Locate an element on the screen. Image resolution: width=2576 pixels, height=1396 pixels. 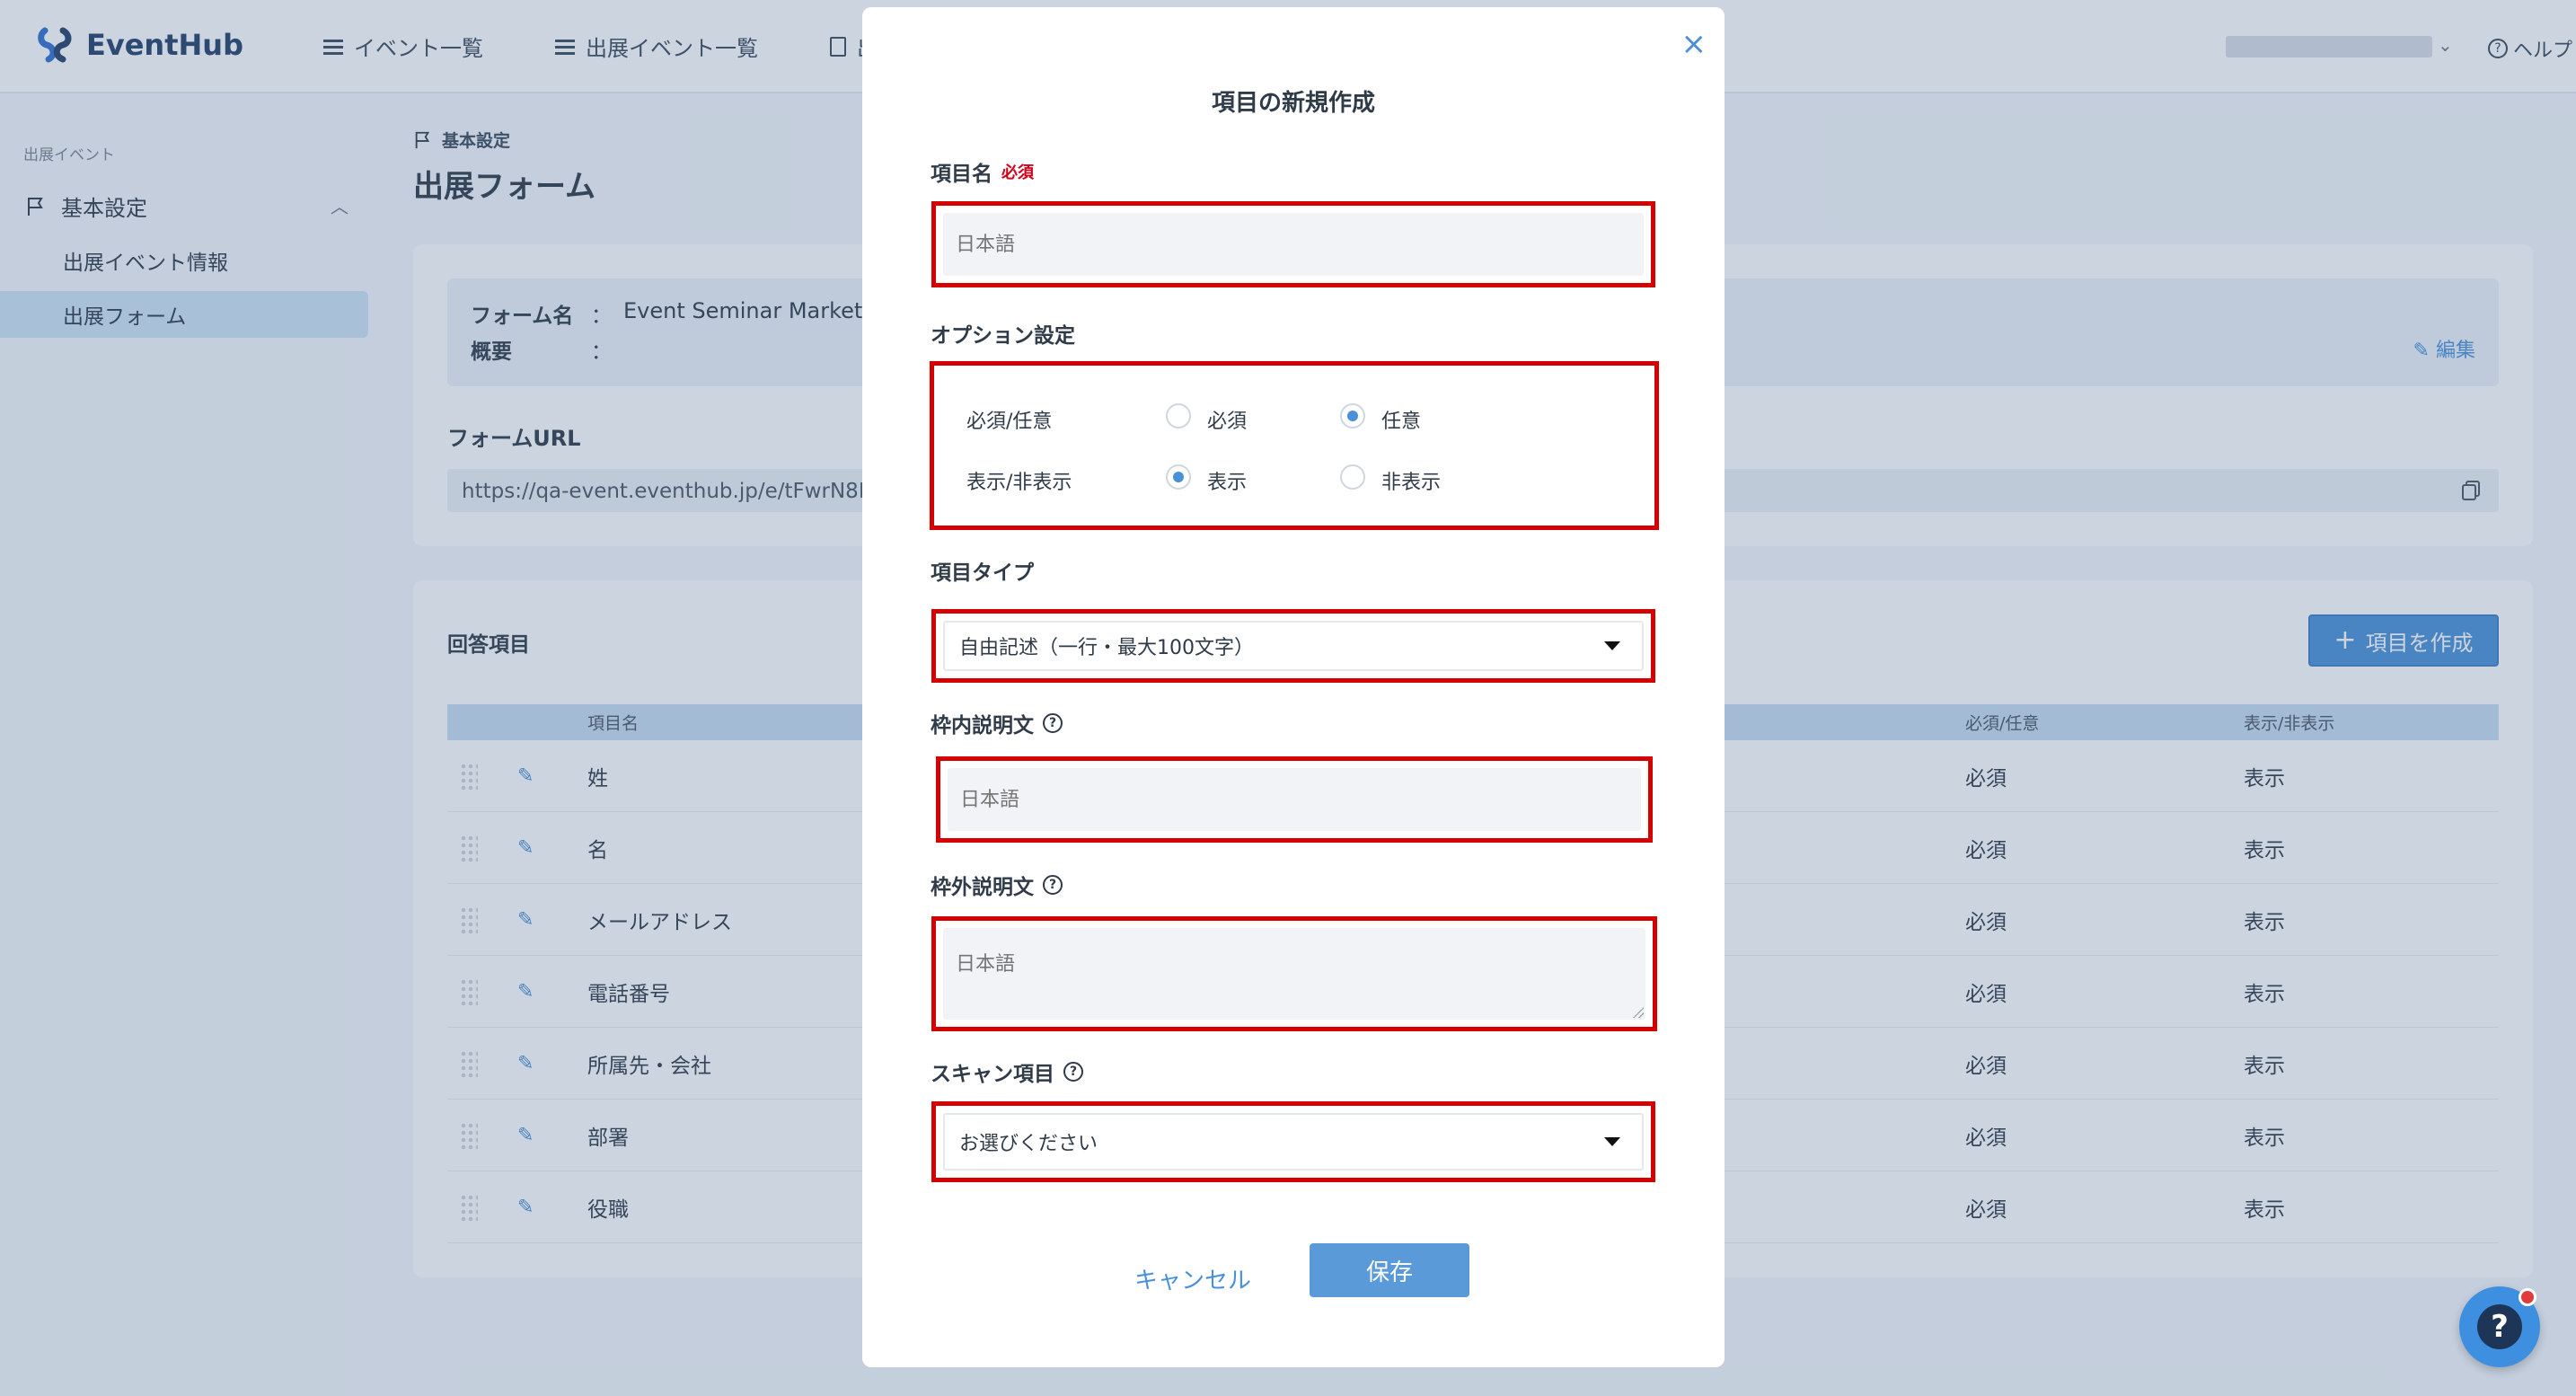
item-name-highlight is located at coordinates (1293, 244).